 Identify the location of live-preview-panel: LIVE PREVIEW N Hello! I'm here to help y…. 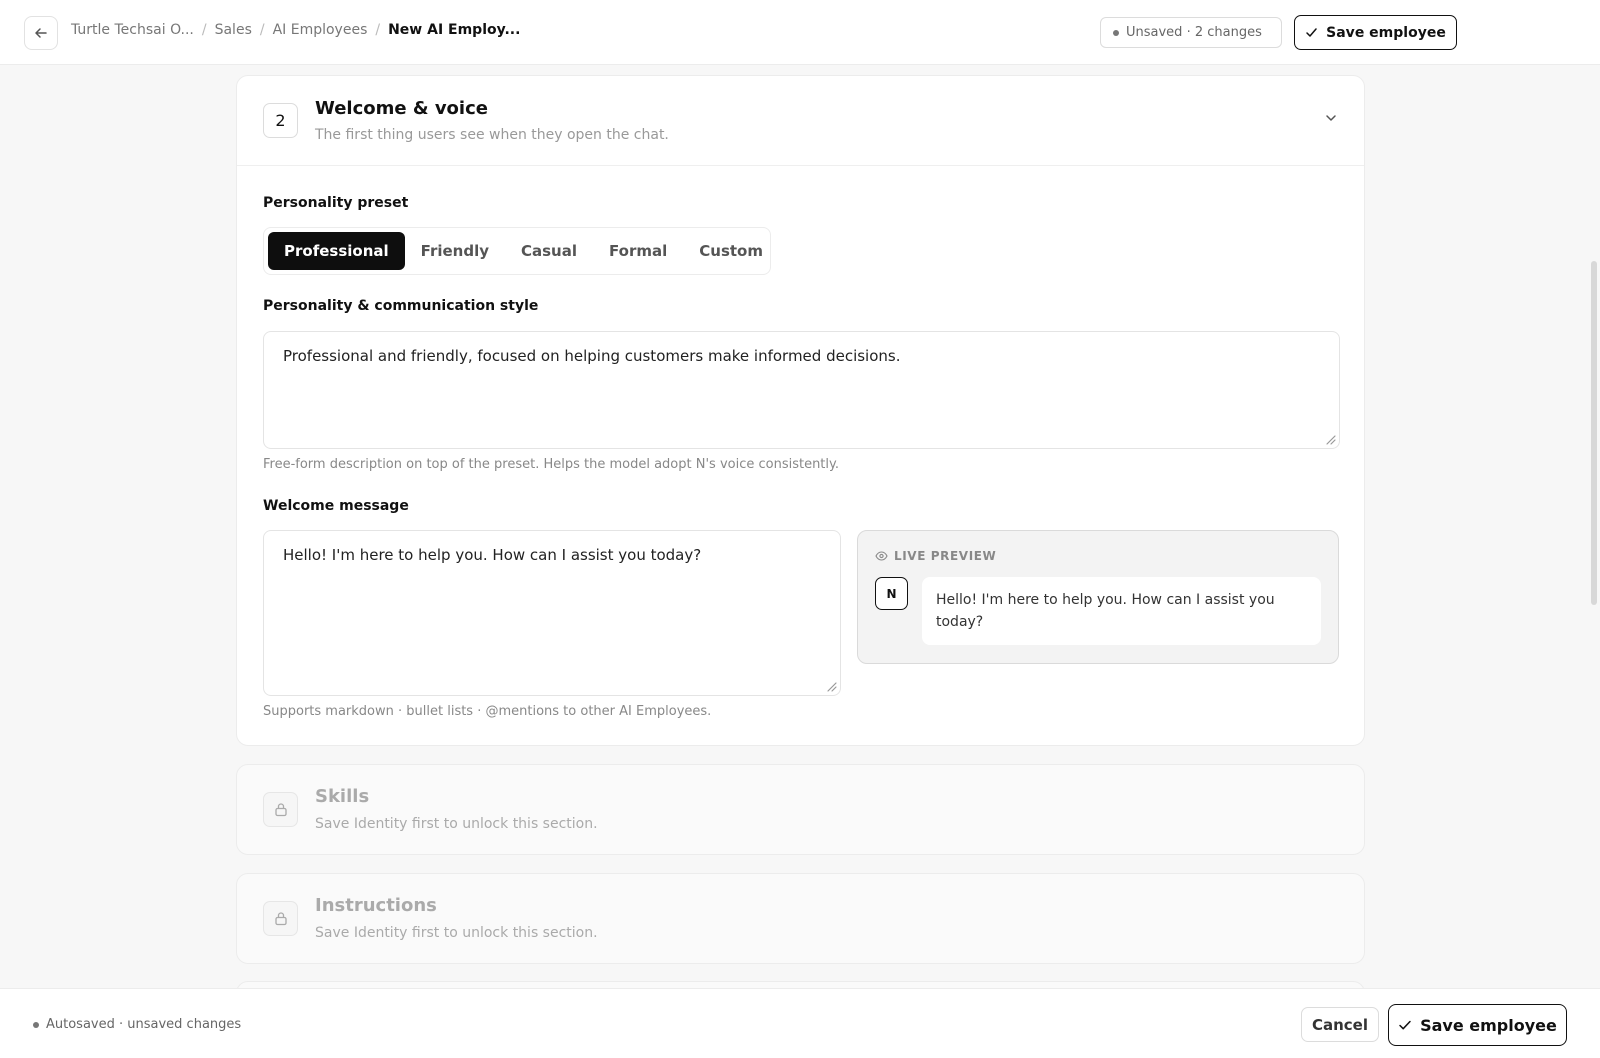
(1098, 597).